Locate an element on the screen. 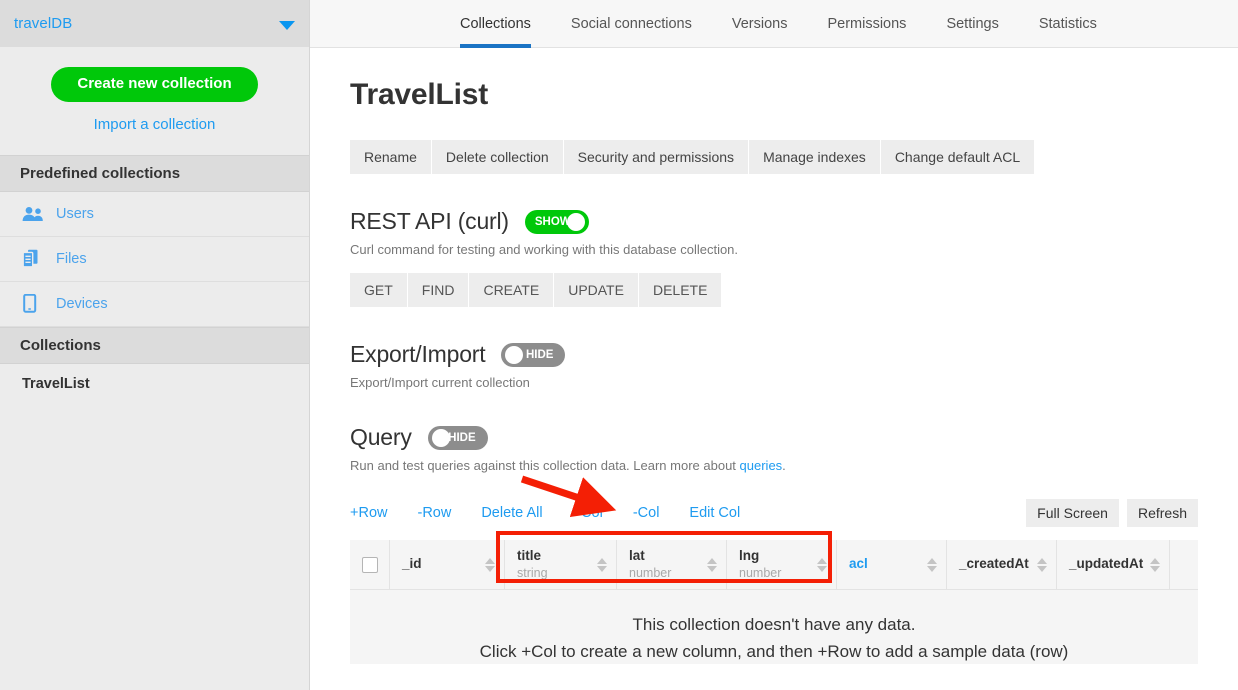 The image size is (1238, 690). column-name: acl is located at coordinates (858, 564).